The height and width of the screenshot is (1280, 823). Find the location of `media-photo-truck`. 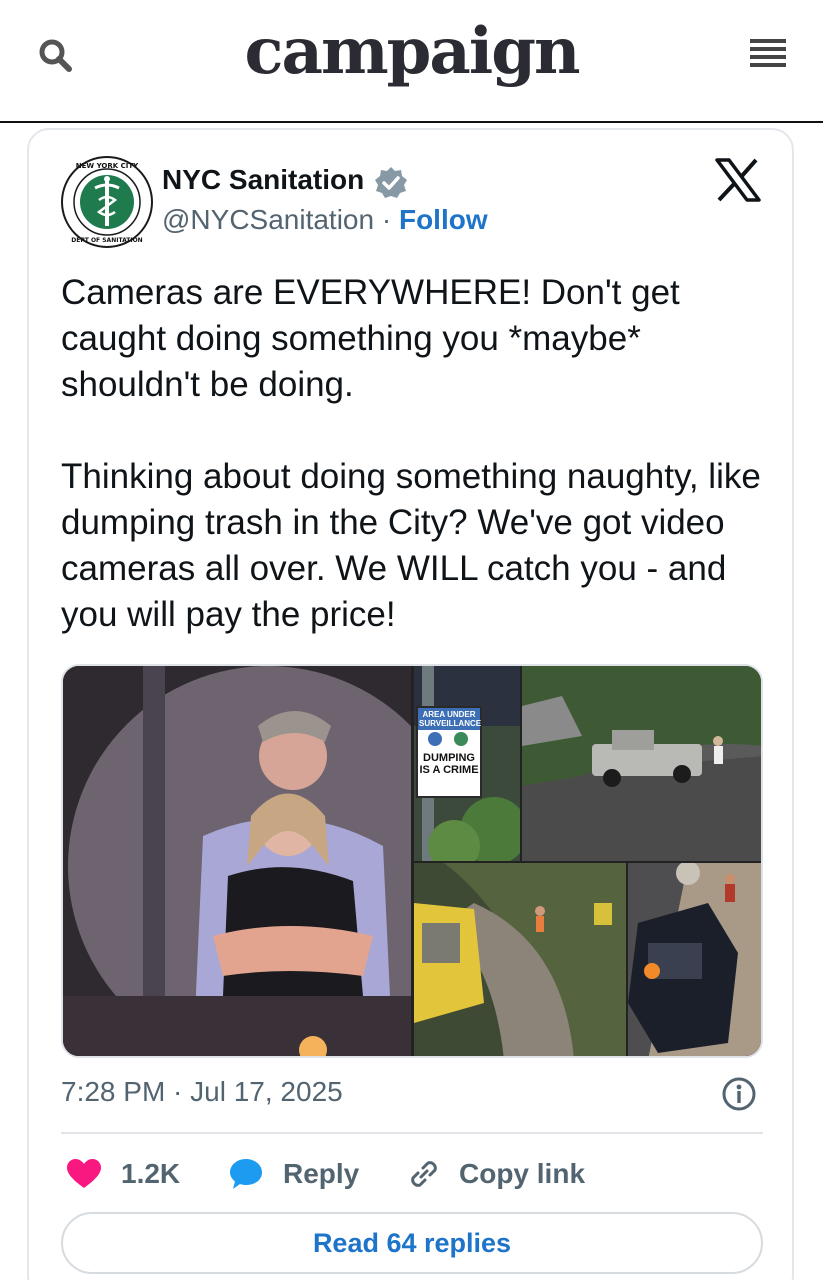

media-photo-truck is located at coordinates (641, 763).